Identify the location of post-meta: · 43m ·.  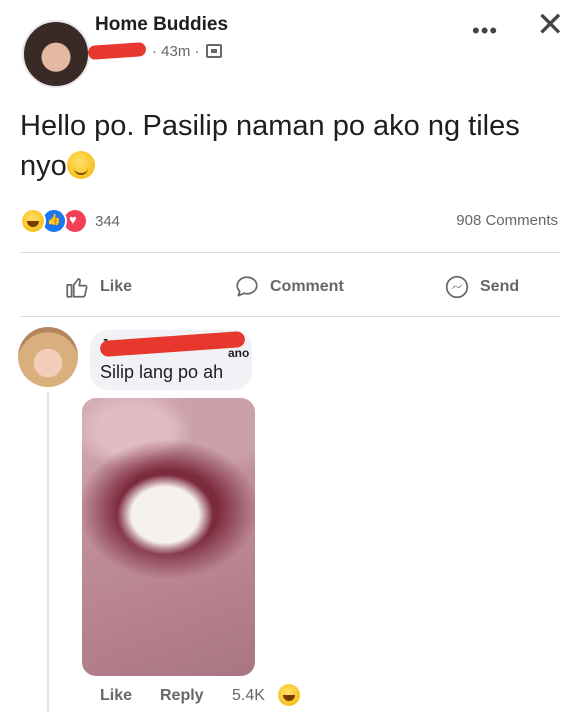
(154, 51).